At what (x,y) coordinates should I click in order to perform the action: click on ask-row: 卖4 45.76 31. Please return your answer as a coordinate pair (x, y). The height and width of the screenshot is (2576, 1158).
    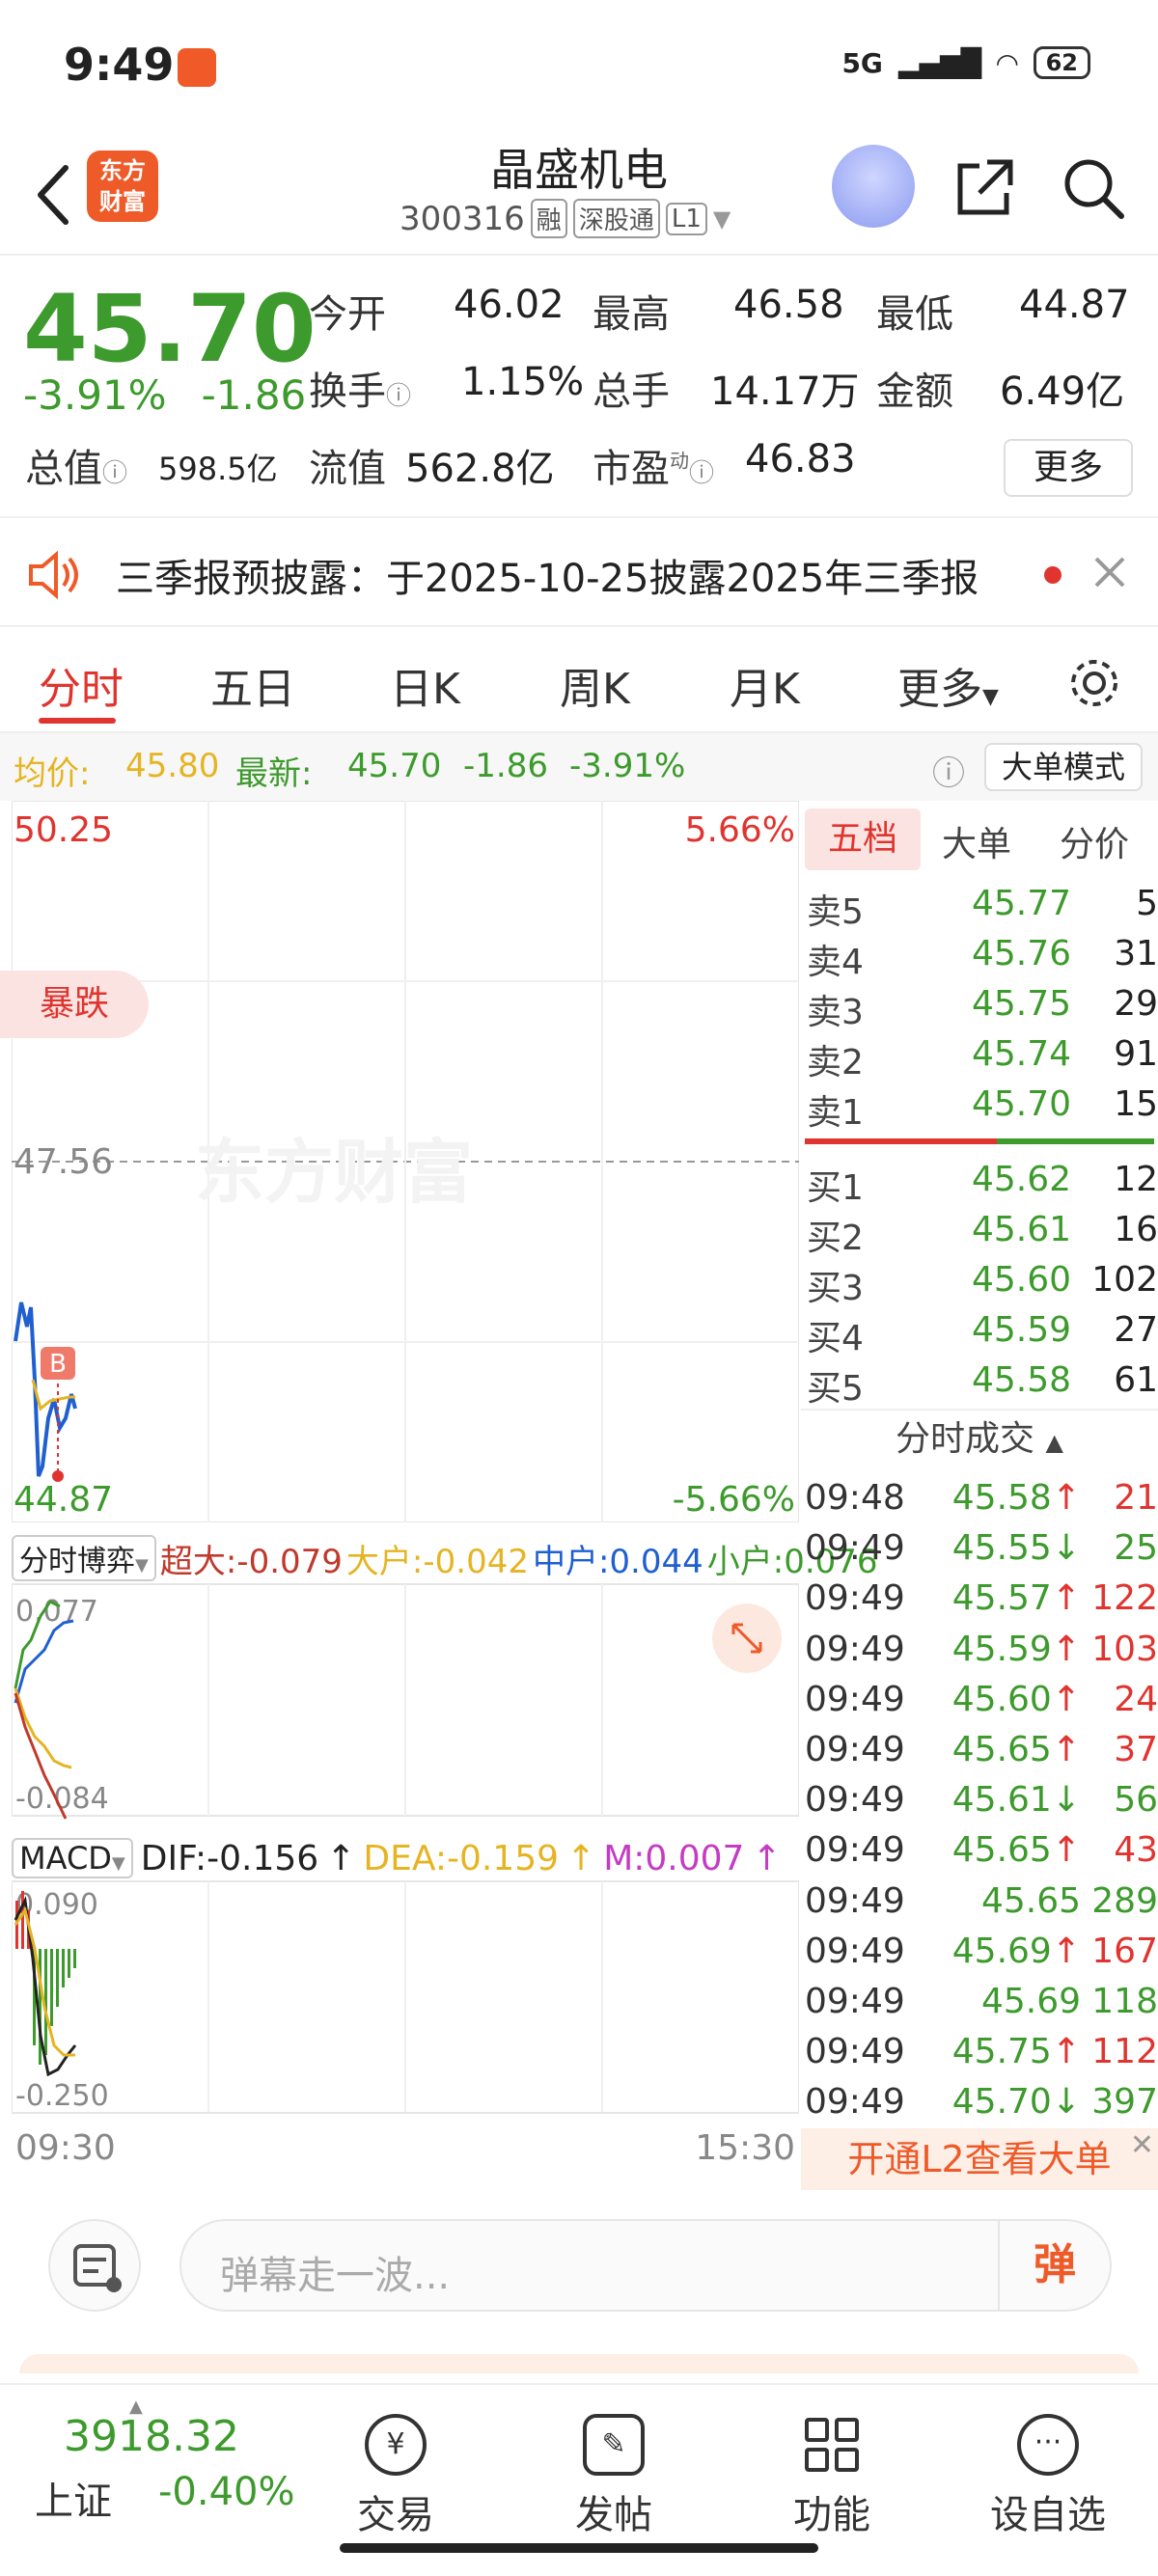
    Looking at the image, I should click on (982, 958).